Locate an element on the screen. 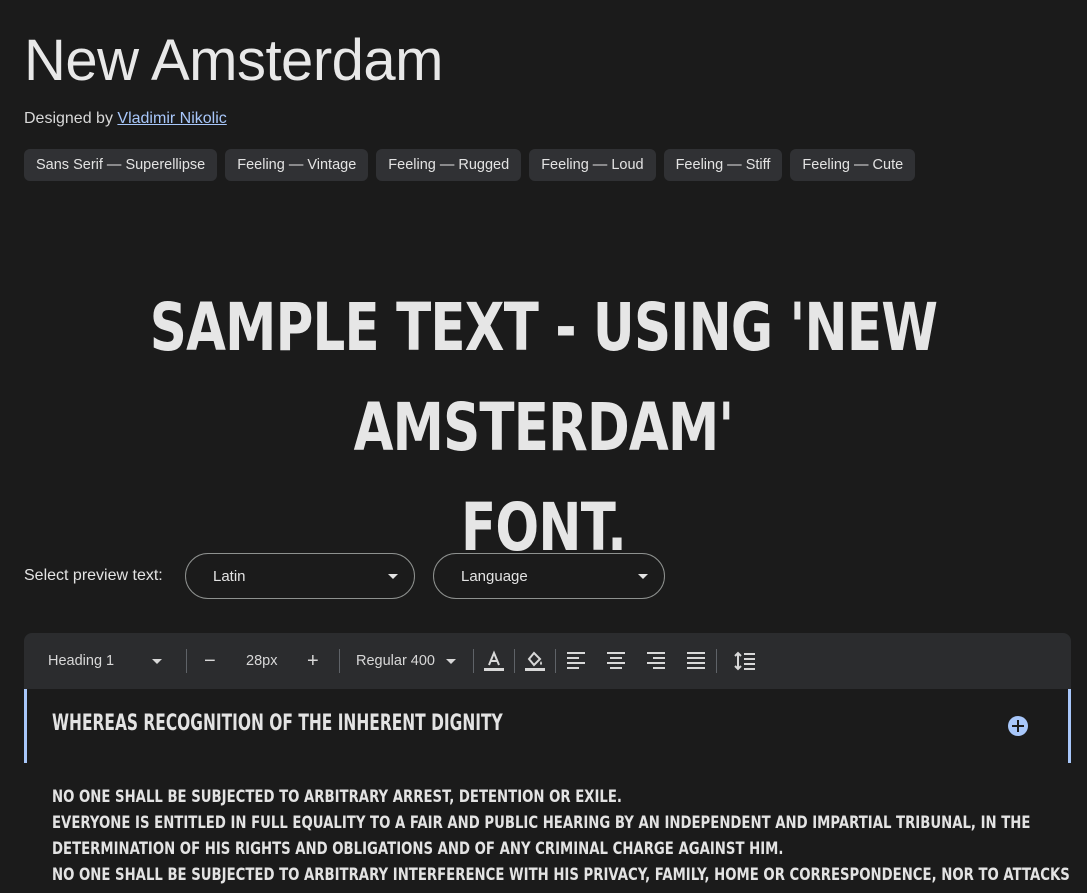 Image resolution: width=1087 pixels, height=893 pixels. designed-by-label: Designed by is located at coordinates (68, 118).